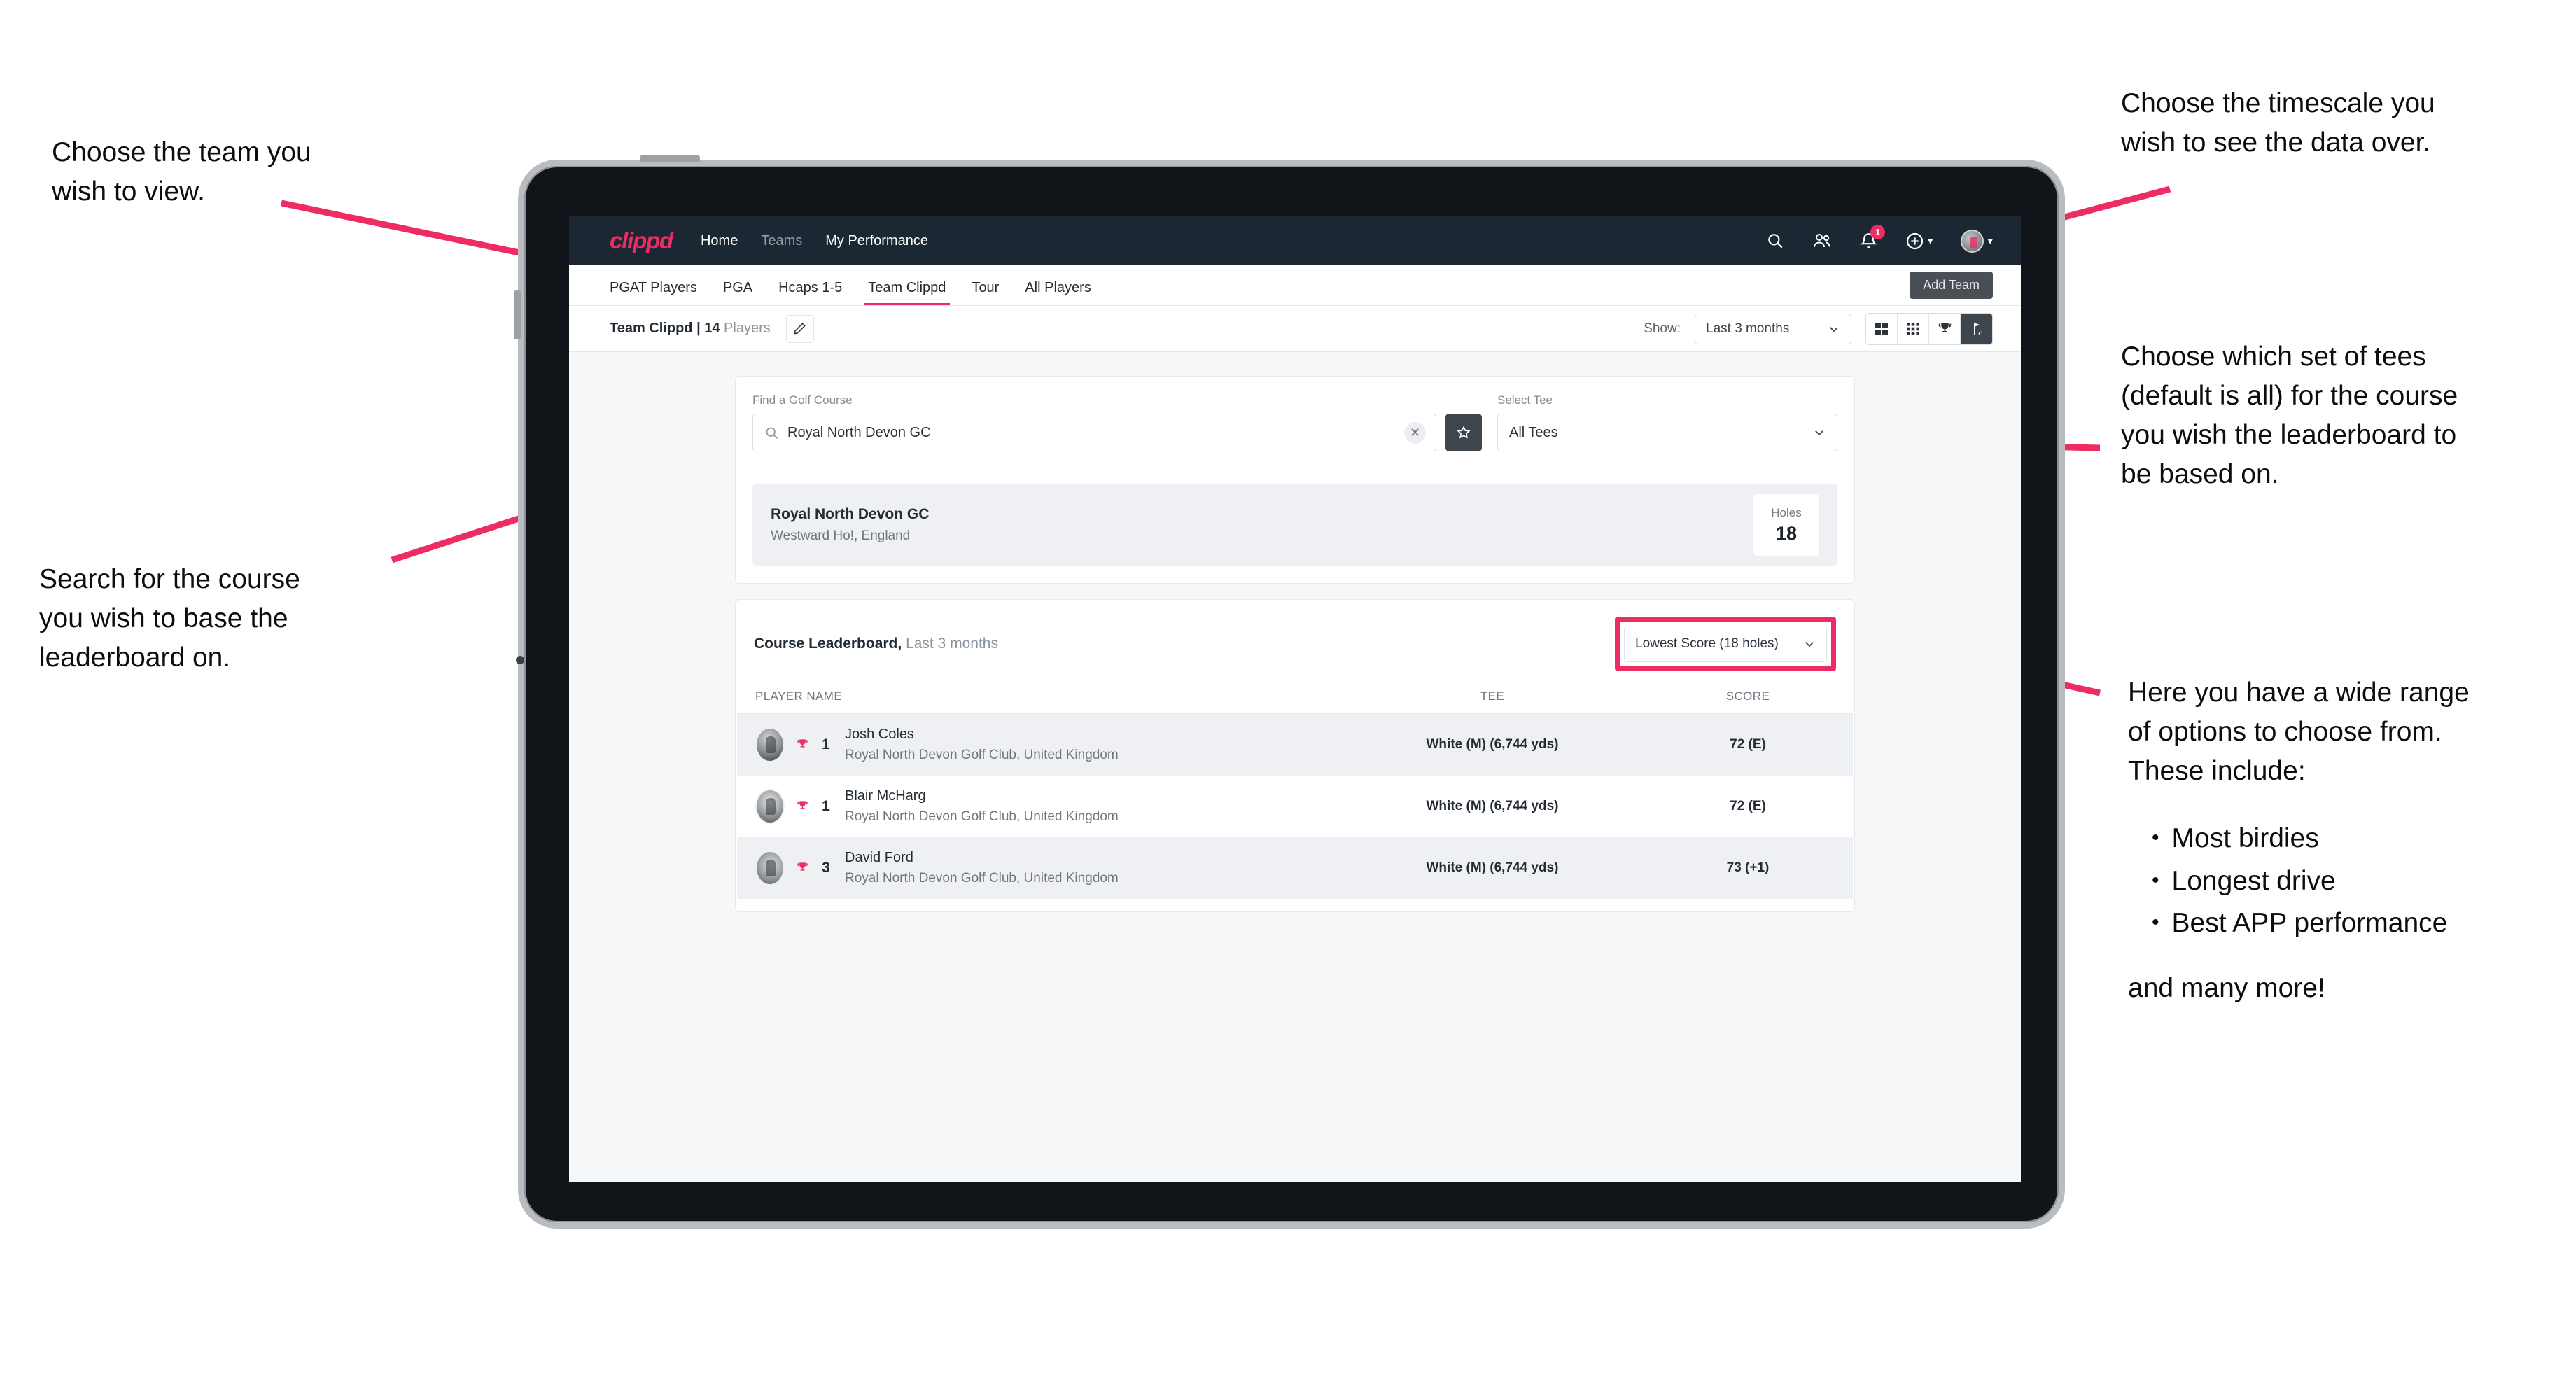 This screenshot has width=2576, height=1386. Describe the element at coordinates (2245, 838) in the screenshot. I see `annotation-option-label: Most birdies` at that location.